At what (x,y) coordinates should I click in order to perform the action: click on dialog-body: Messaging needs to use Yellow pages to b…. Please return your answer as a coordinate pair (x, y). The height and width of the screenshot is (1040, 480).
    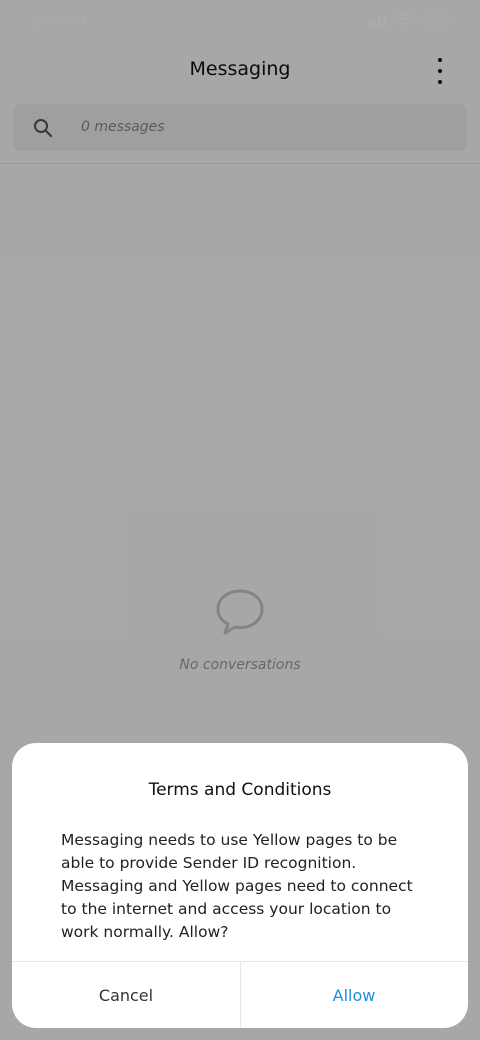
    Looking at the image, I should click on (237, 886).